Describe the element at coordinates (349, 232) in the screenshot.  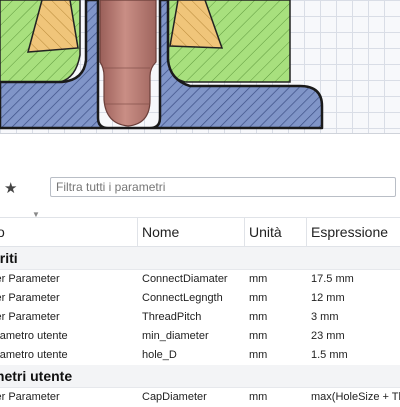
I see `header-expression: Espressione` at that location.